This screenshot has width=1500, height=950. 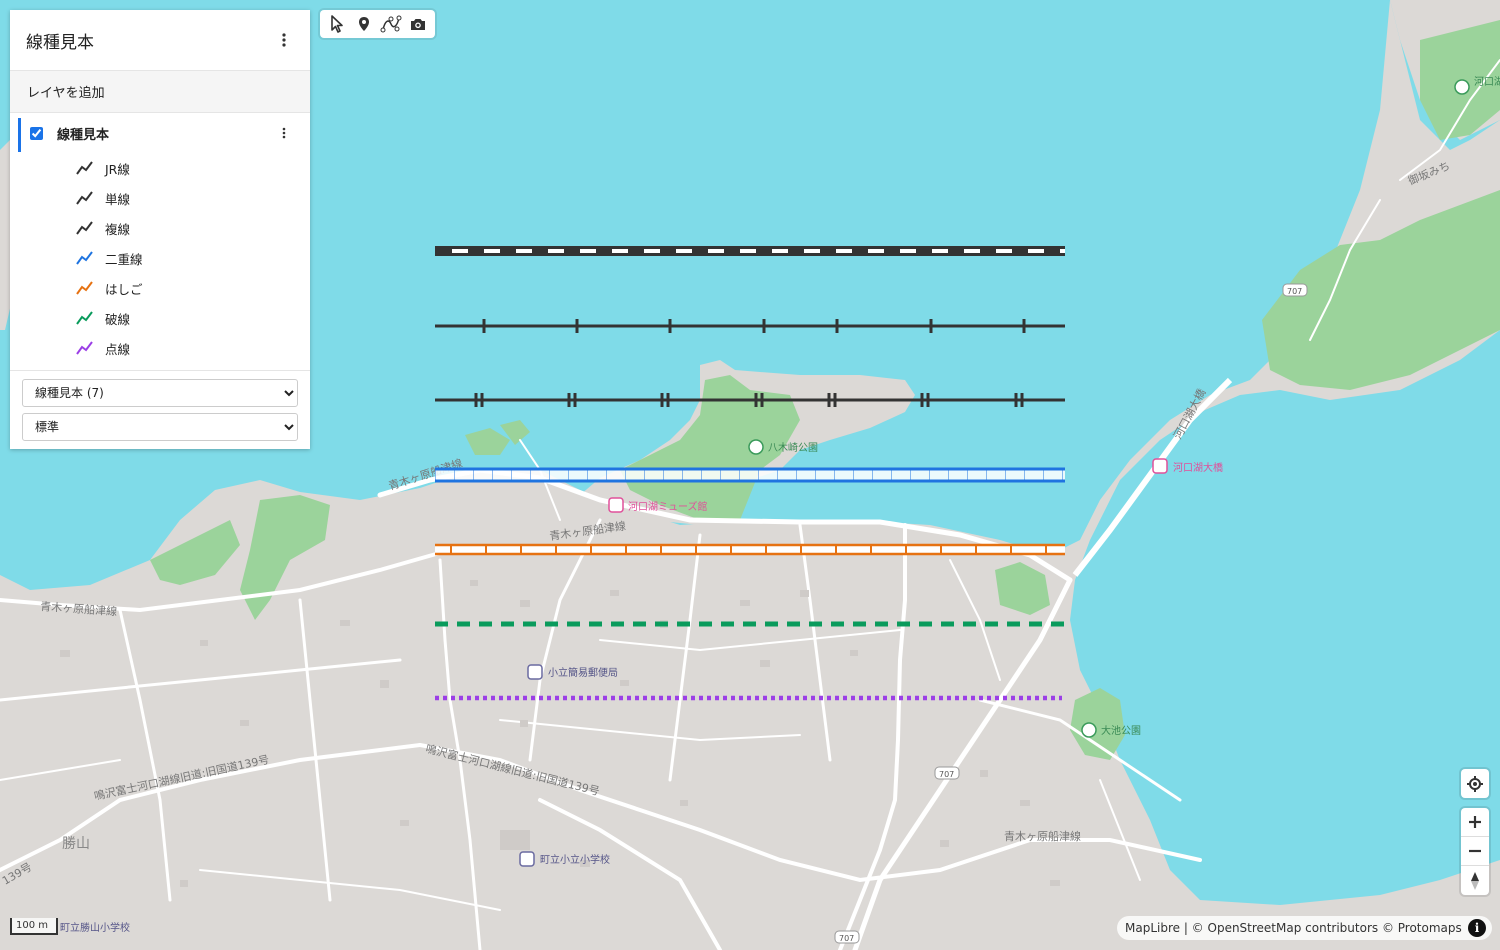 I want to click on pointer-tool-button, so click(x=337, y=24).